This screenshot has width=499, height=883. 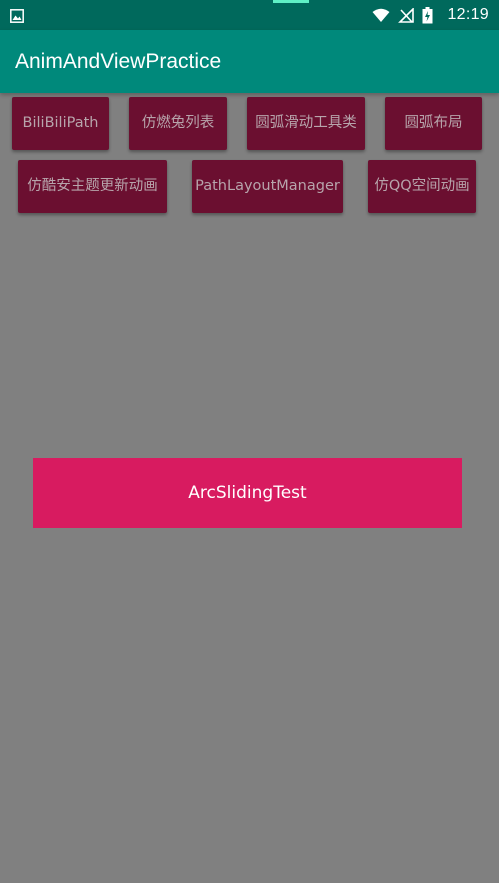 I want to click on status-notch, so click(x=291, y=1).